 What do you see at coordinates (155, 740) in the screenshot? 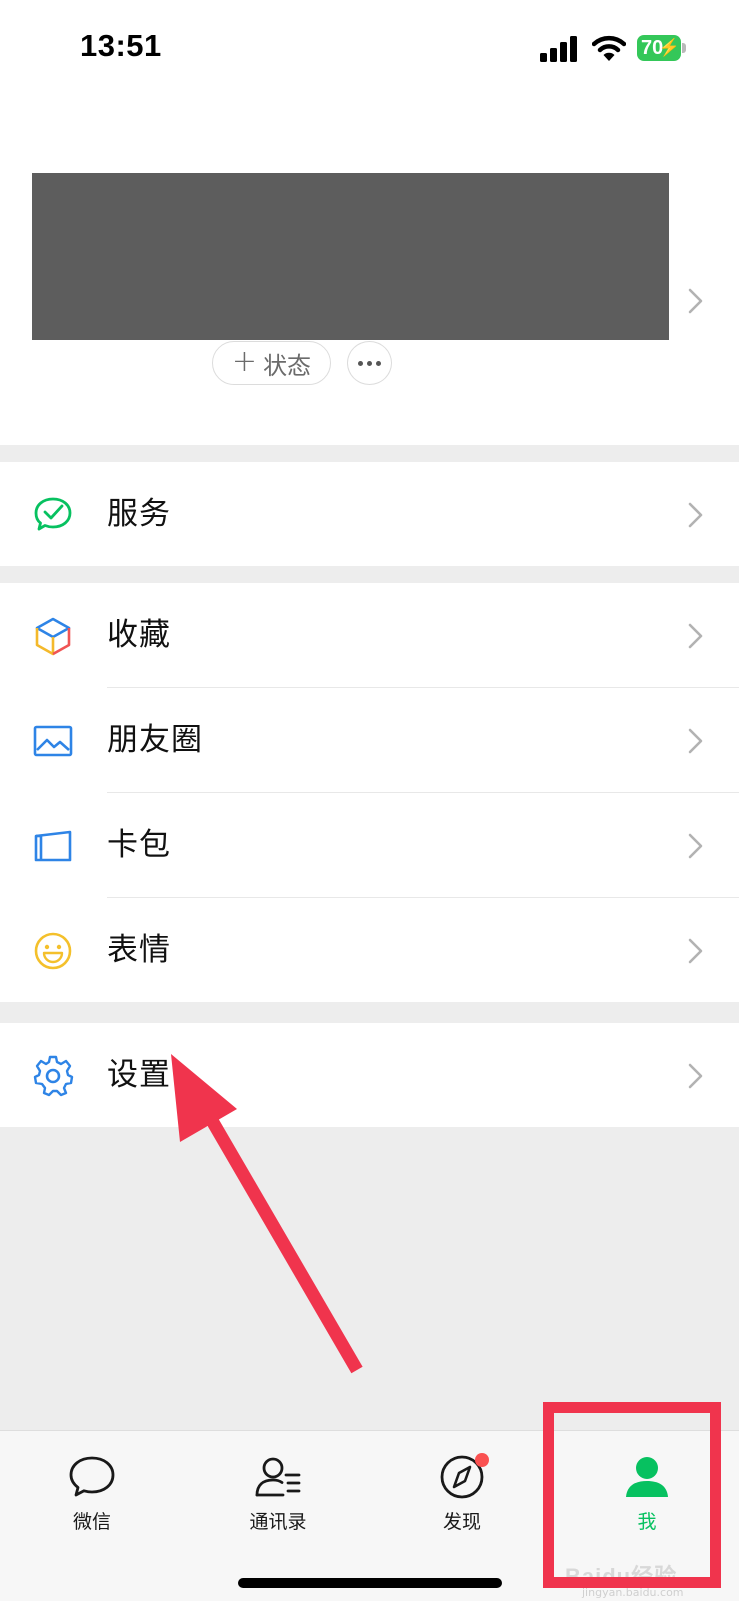
I see `menu-item-label: 朋友圈` at bounding box center [155, 740].